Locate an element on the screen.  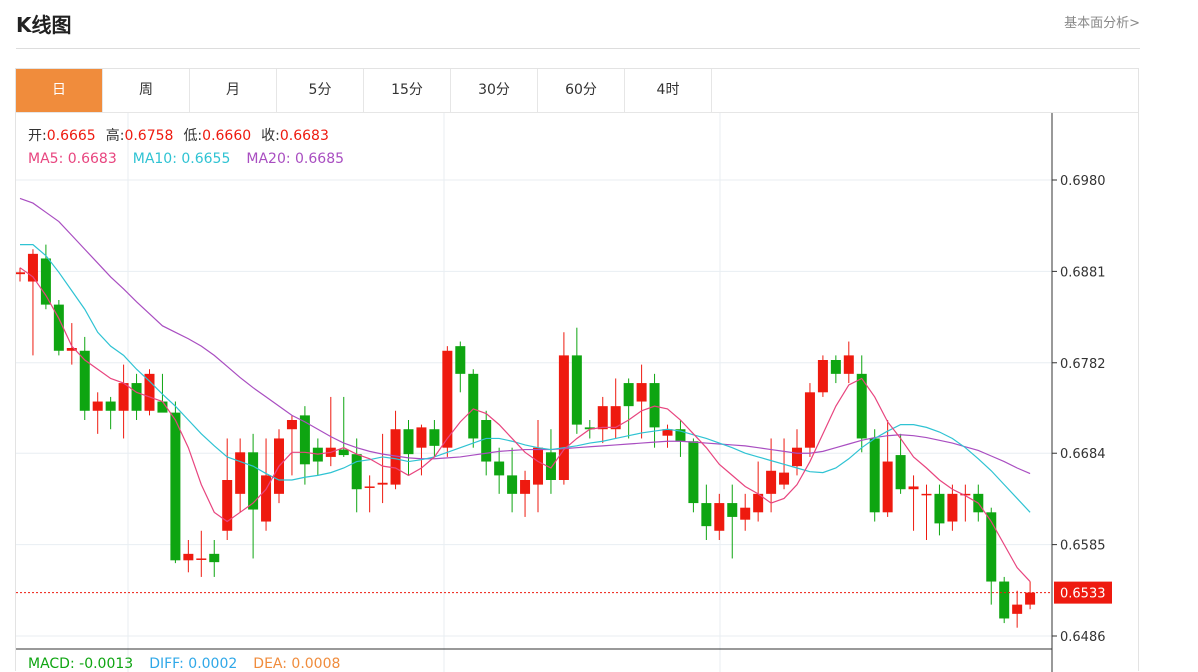
tab-5: 30分 is located at coordinates (494, 90).